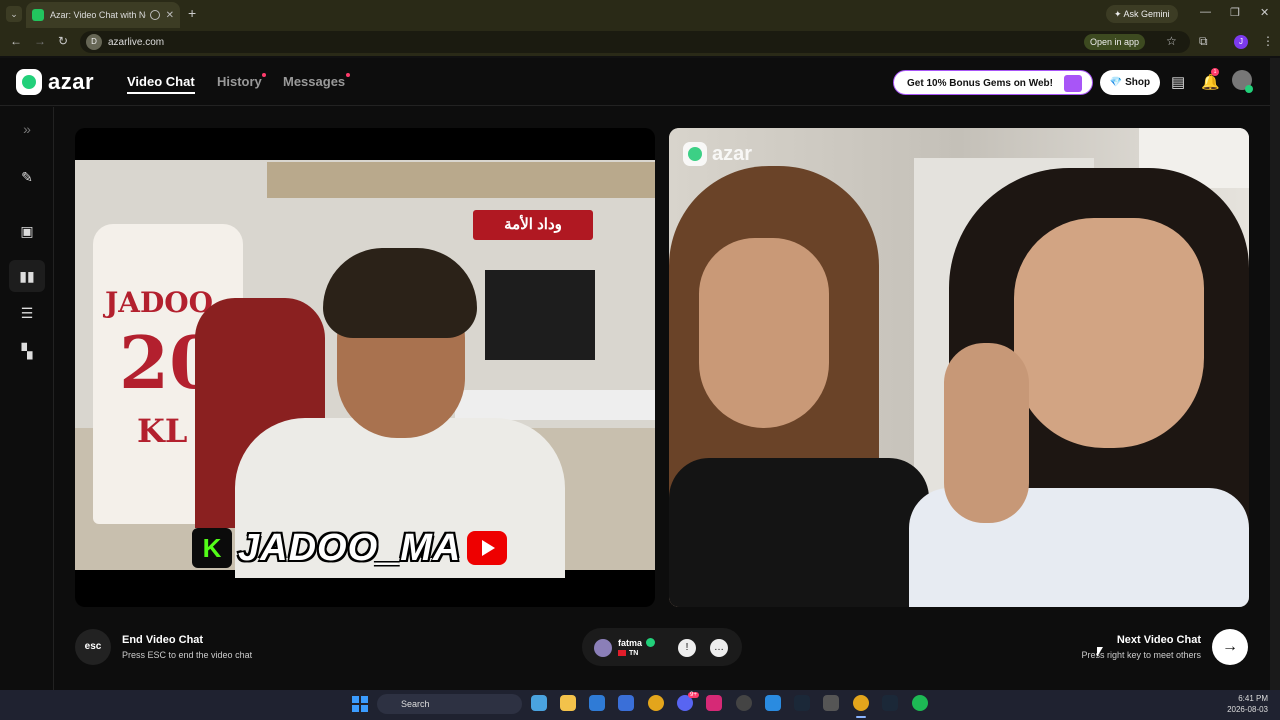 The image size is (1280, 720). I want to click on history-notification-dot, so click(264, 75).